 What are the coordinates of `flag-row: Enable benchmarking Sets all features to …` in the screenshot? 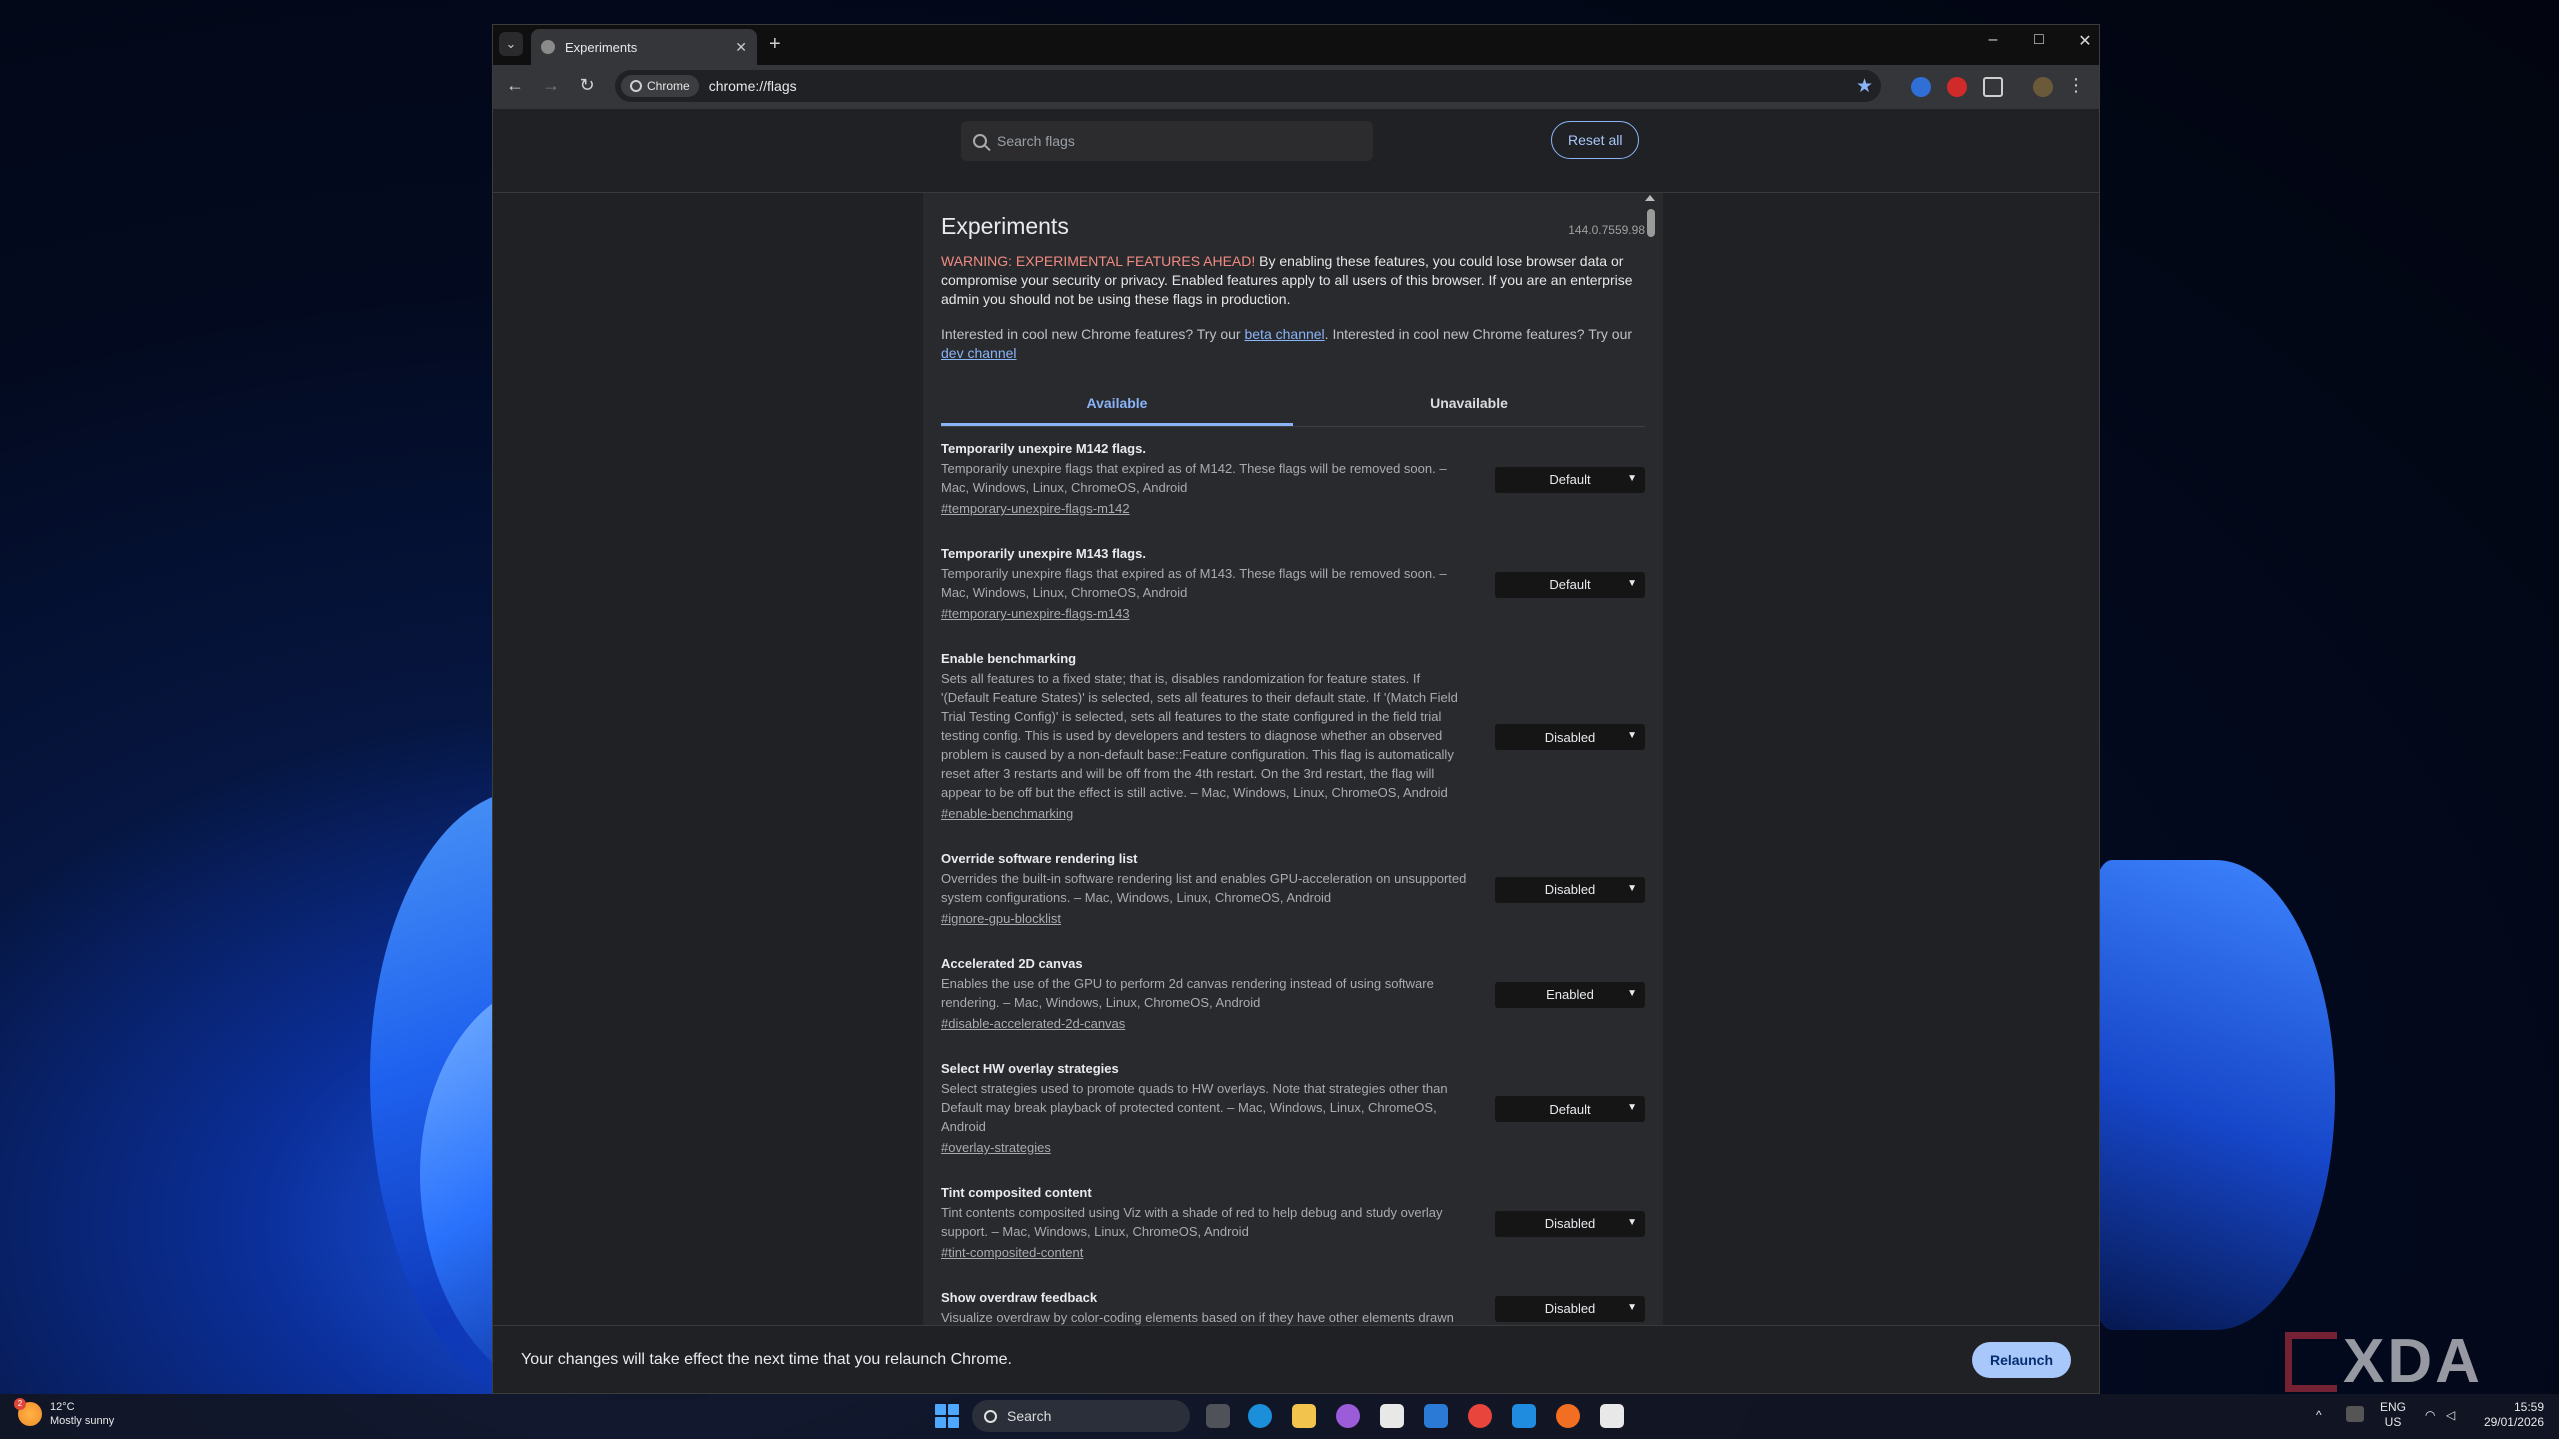 It's located at (1293, 737).